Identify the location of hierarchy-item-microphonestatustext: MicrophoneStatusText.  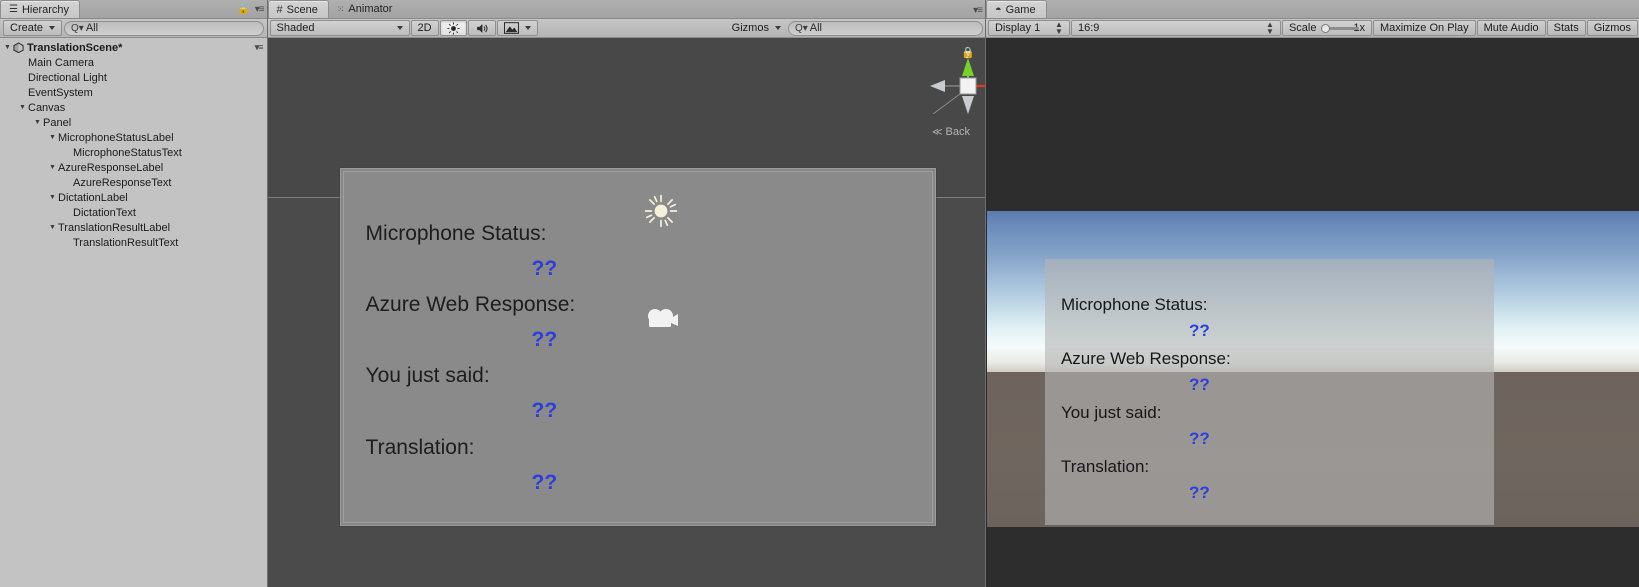
(133, 152).